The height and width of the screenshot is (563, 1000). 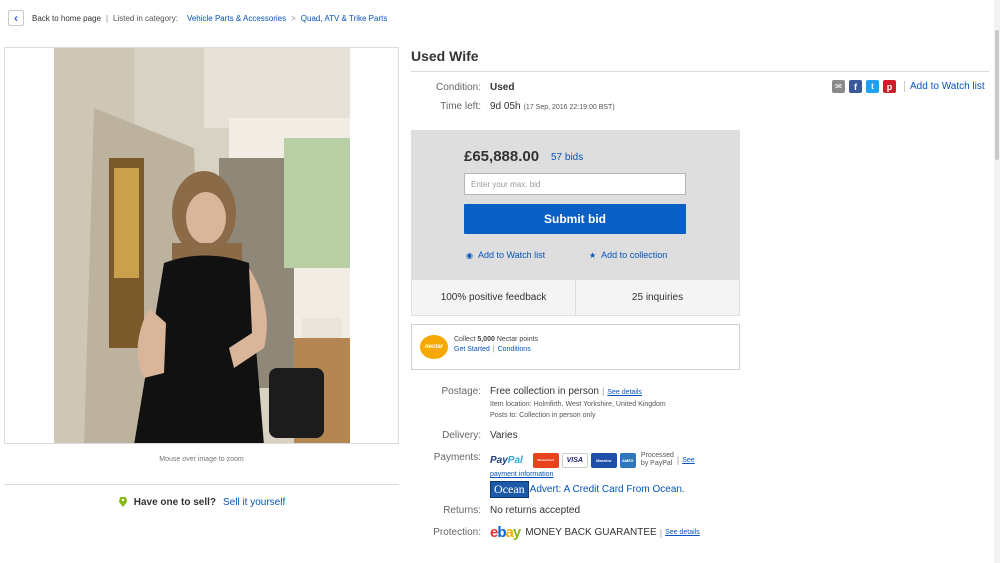 What do you see at coordinates (462, 510) in the screenshot?
I see `returns-label: Returns:` at bounding box center [462, 510].